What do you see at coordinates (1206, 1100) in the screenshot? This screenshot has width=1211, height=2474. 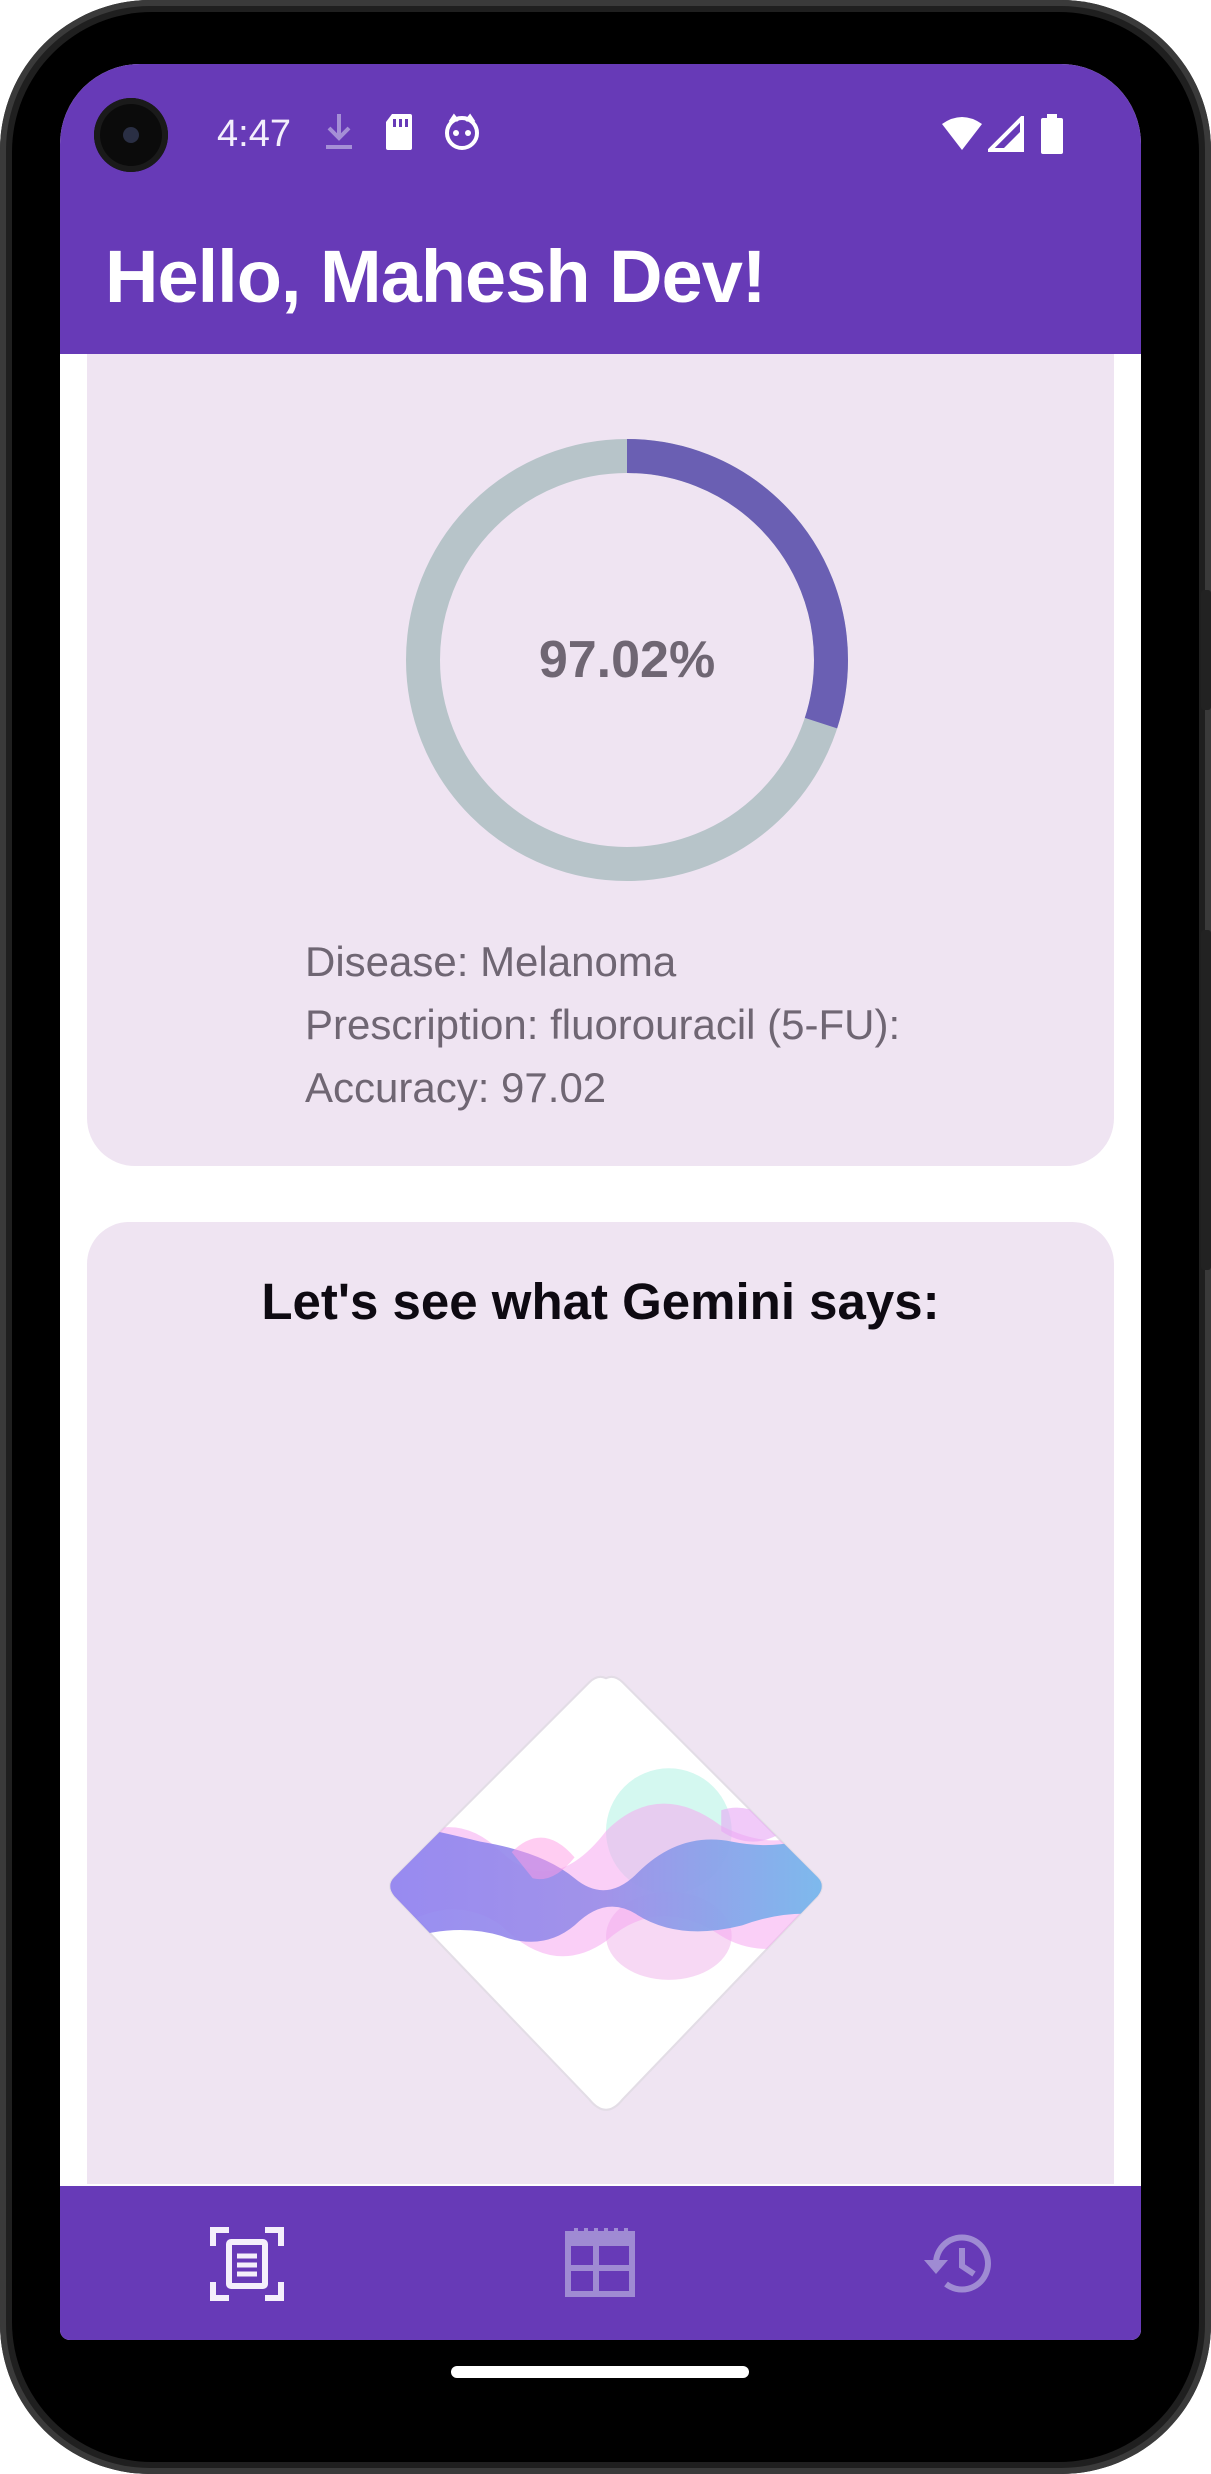 I see `volume-button` at bounding box center [1206, 1100].